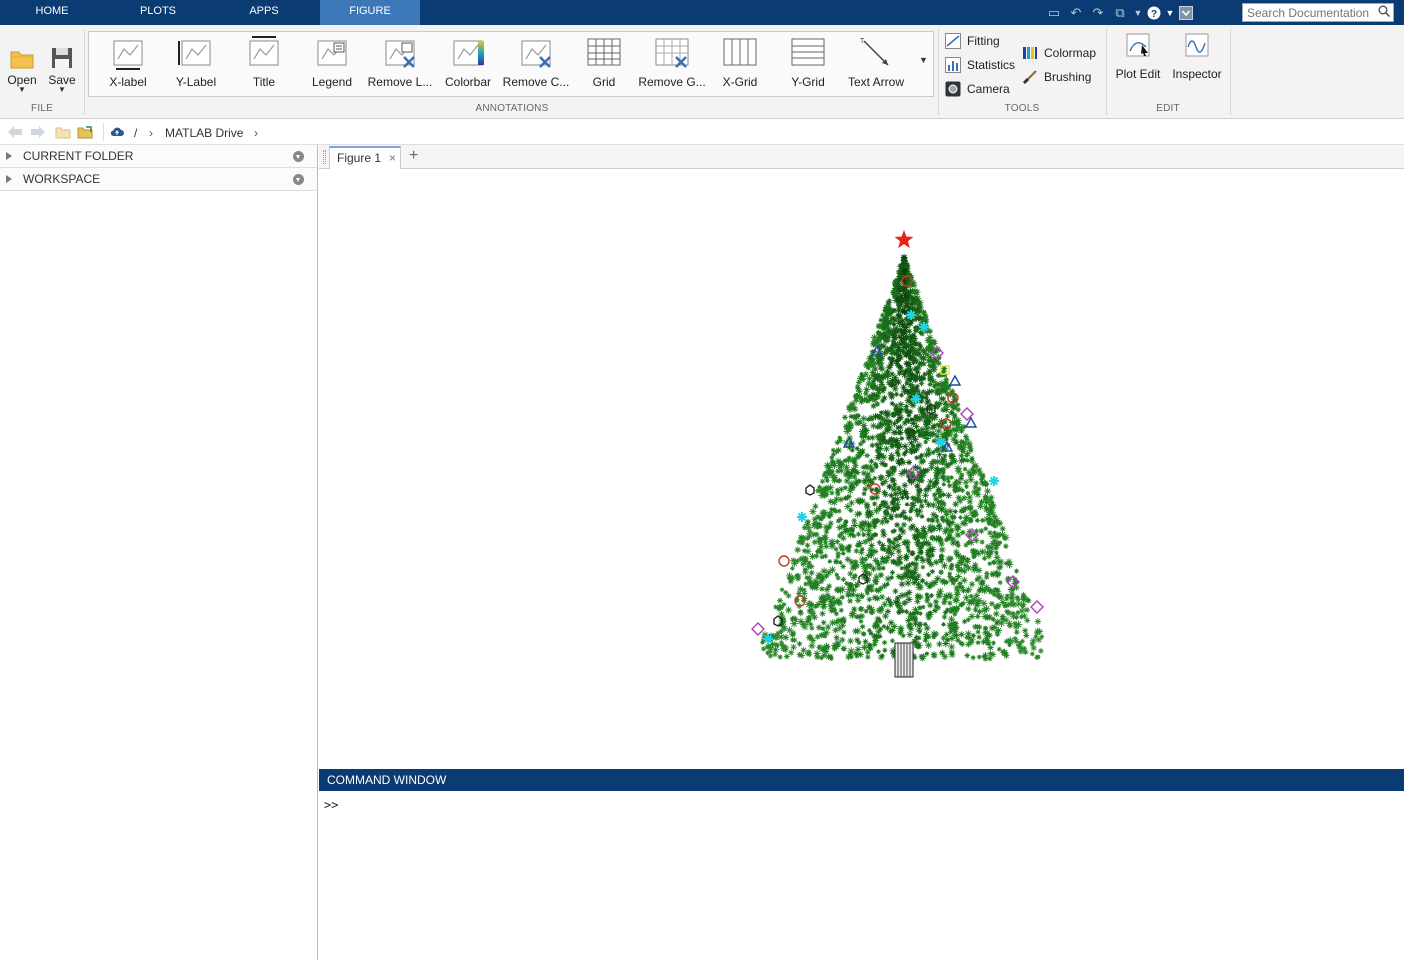 The image size is (1404, 960). Describe the element at coordinates (1076, 12) in the screenshot. I see `undo-icon: ↶` at that location.